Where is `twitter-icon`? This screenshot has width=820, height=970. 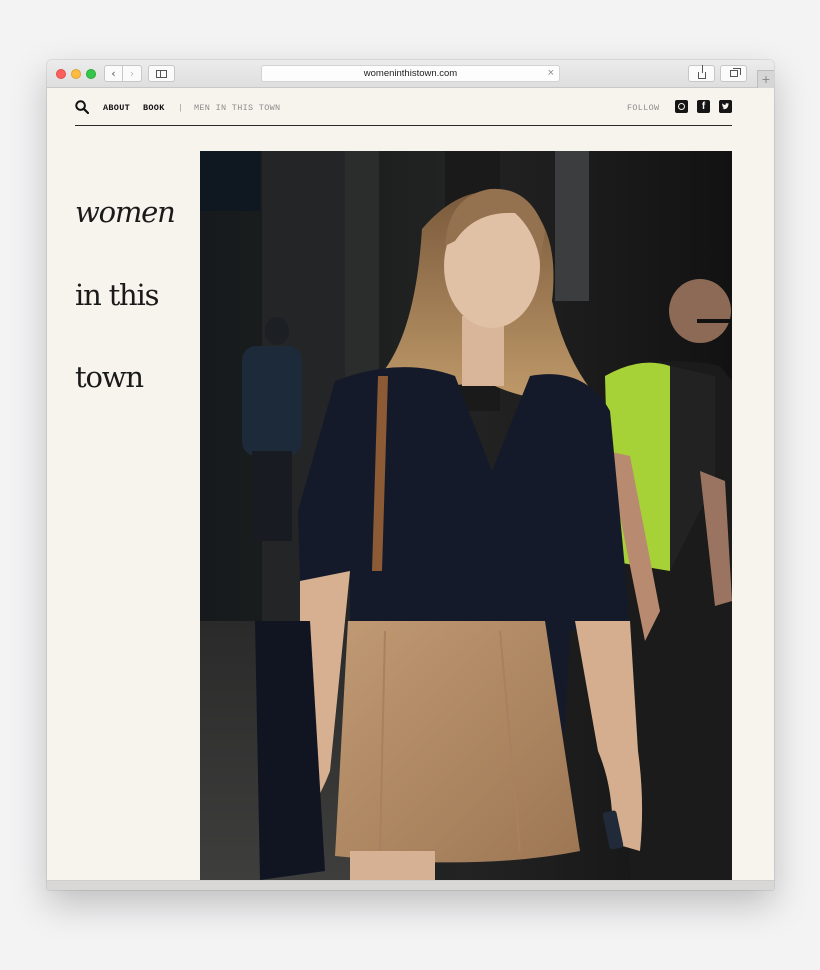
twitter-icon is located at coordinates (725, 106).